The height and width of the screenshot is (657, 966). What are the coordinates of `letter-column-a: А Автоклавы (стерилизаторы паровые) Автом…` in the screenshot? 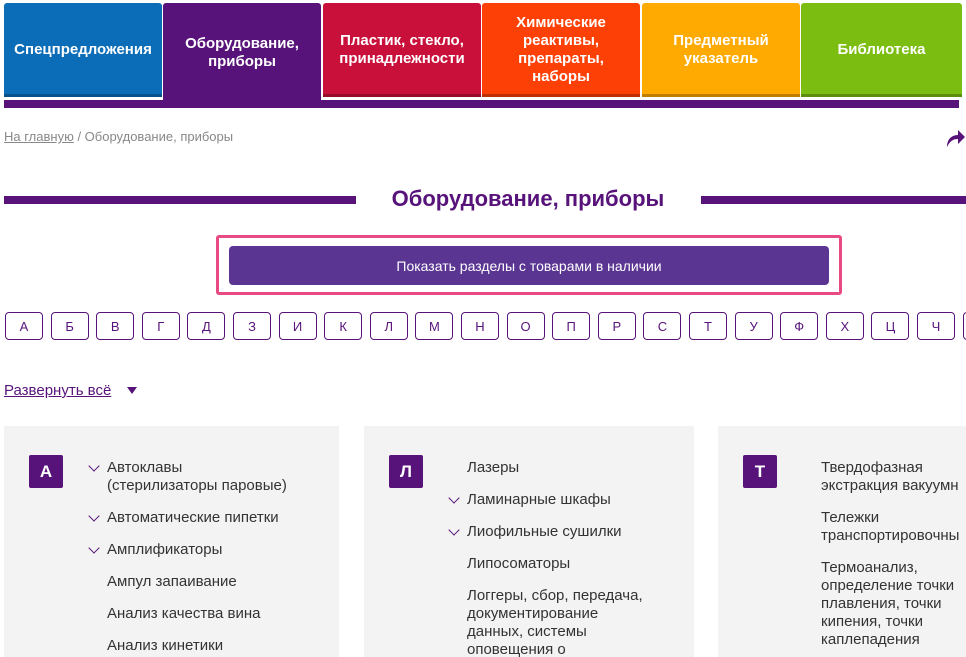 It's located at (171, 541).